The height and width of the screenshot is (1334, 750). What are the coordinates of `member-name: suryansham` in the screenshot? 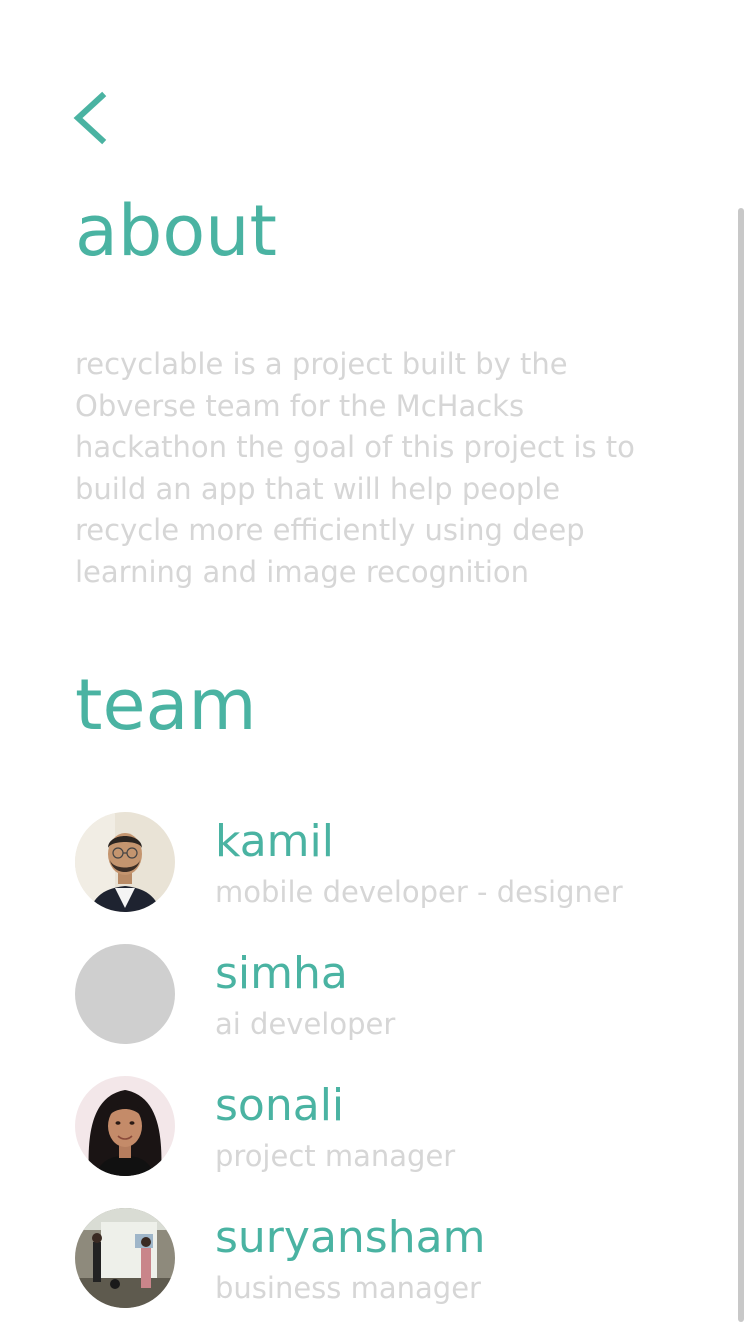 It's located at (350, 1237).